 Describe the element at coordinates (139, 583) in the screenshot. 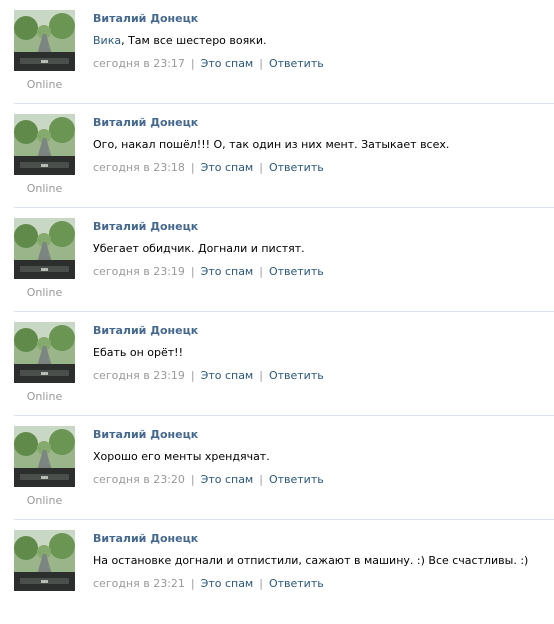

I see `comment-date: сегодня в 23:21` at that location.